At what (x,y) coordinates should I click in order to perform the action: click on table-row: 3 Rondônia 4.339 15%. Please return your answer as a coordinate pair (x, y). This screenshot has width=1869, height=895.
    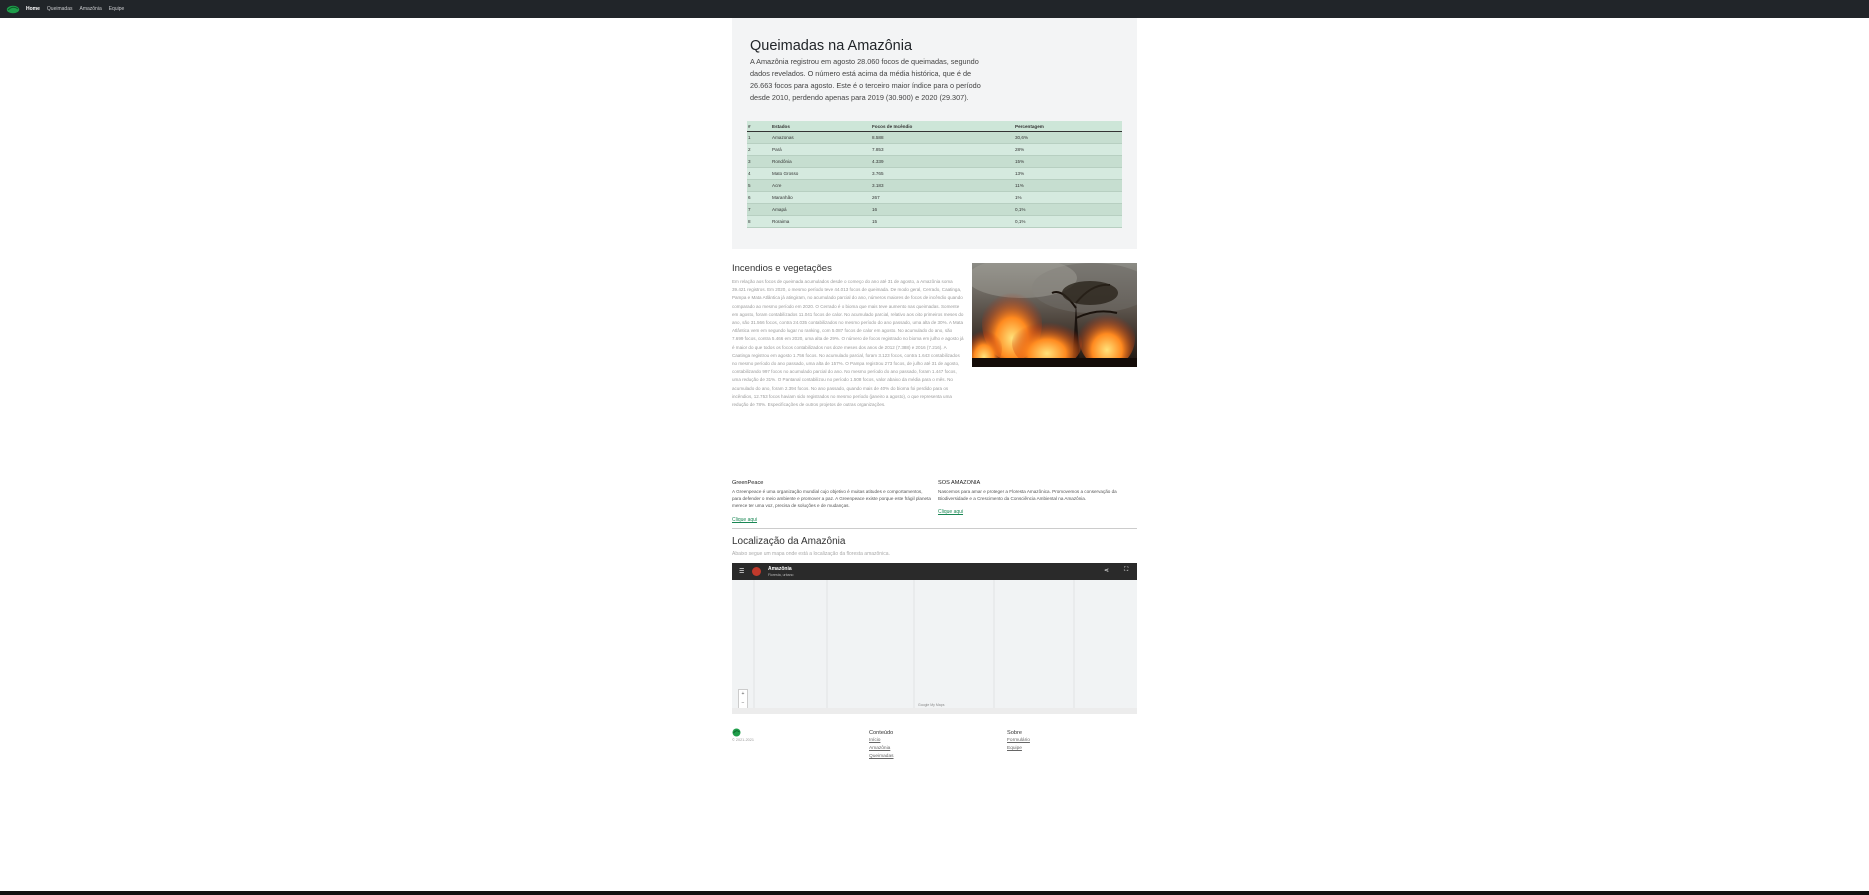
    Looking at the image, I should click on (934, 161).